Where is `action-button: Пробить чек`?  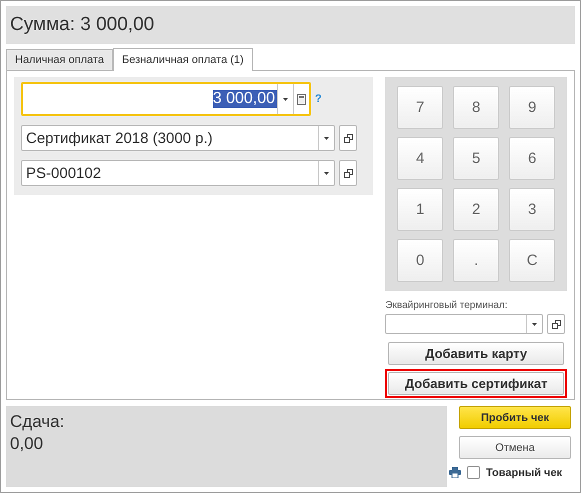 action-button: Пробить чек is located at coordinates (515, 417).